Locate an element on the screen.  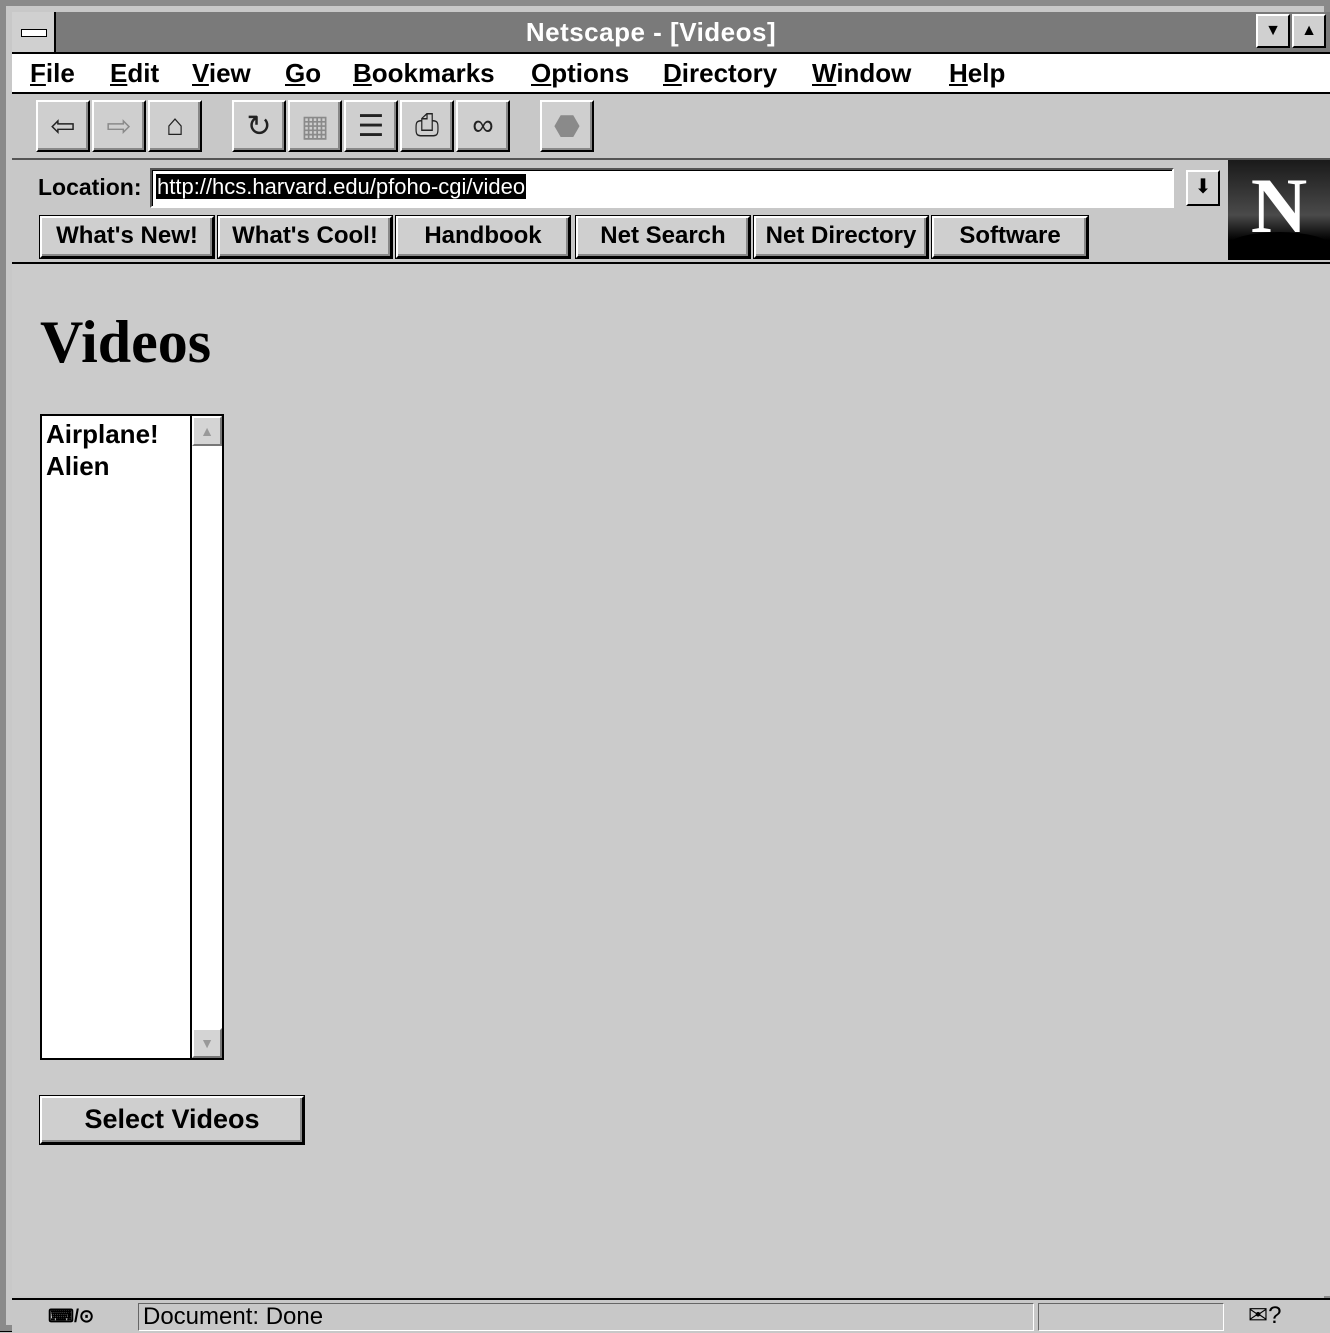
menu-directory: Directory is located at coordinates (720, 73).